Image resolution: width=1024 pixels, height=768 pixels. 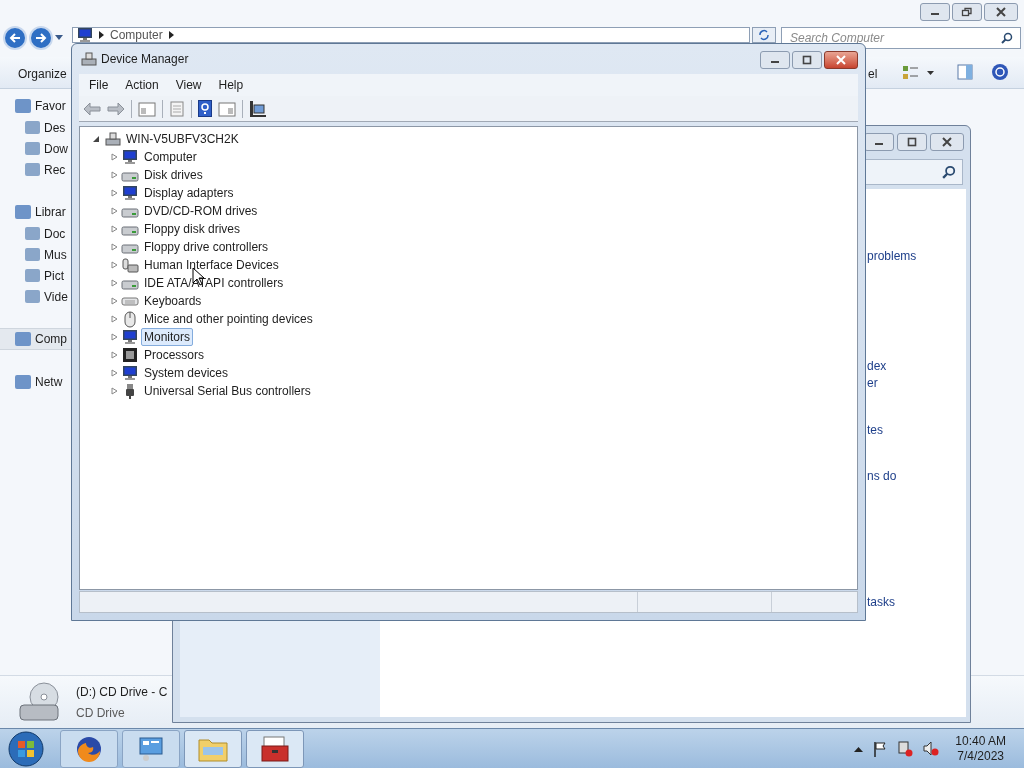 I want to click on tree-item: Display adapters, so click(x=189, y=193).